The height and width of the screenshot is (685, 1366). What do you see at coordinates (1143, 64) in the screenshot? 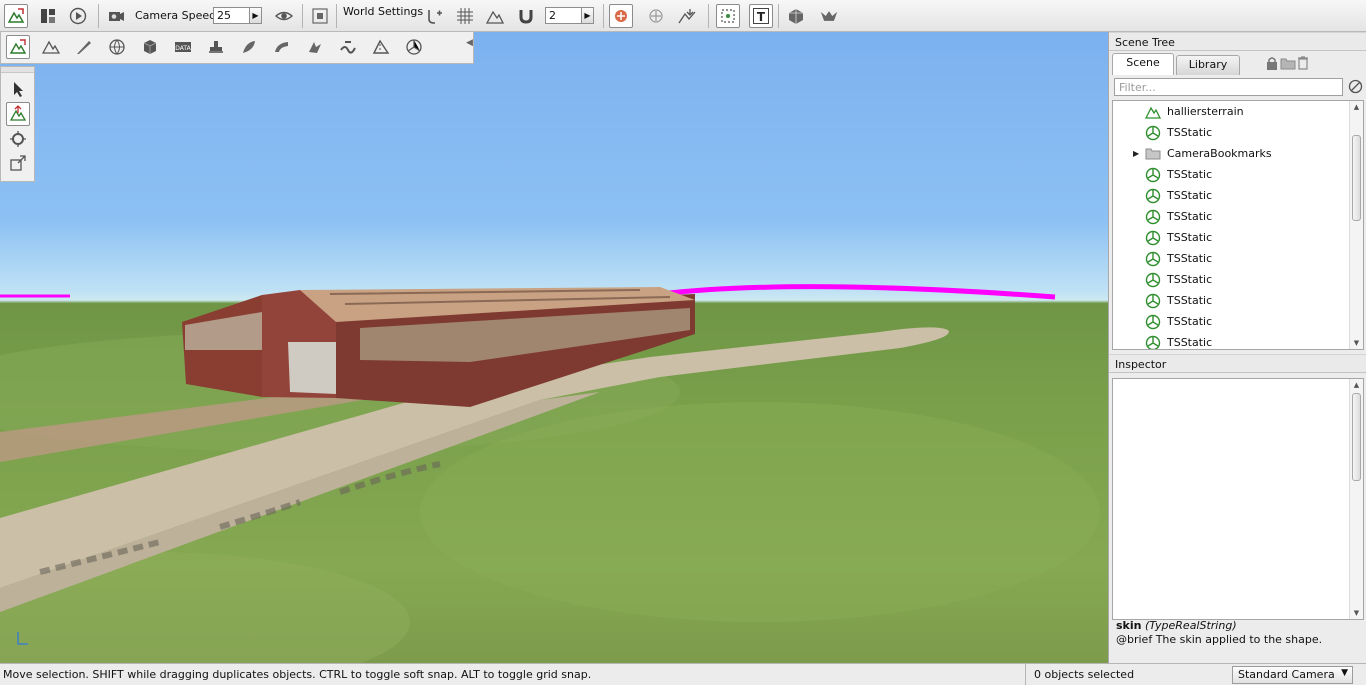
I see `tab-scene: Scene` at bounding box center [1143, 64].